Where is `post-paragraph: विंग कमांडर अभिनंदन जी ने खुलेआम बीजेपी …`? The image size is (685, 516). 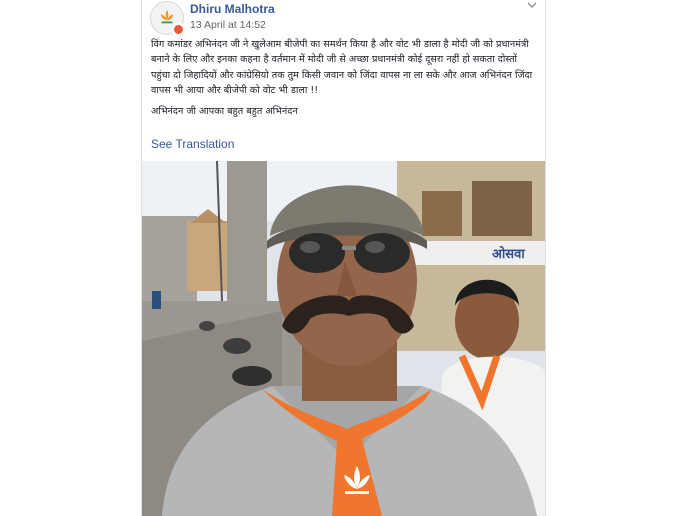 post-paragraph: विंग कमांडर अभिनंदन जी ने खुलेआम बीजेपी … is located at coordinates (342, 67).